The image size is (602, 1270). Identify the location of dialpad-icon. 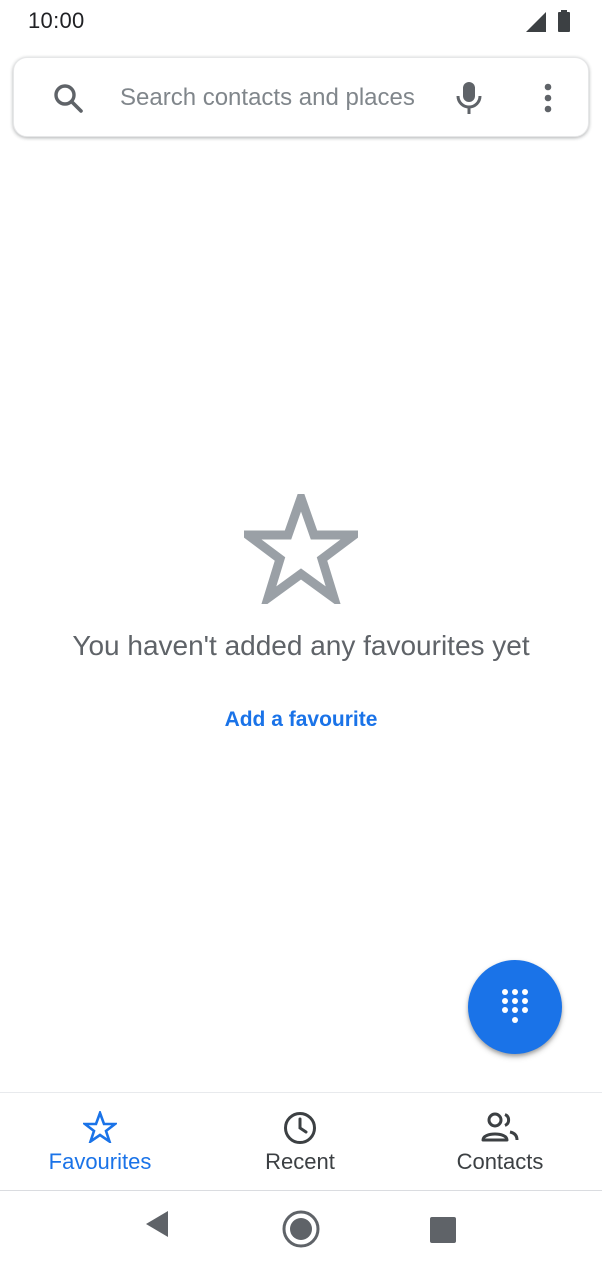
(515, 1006).